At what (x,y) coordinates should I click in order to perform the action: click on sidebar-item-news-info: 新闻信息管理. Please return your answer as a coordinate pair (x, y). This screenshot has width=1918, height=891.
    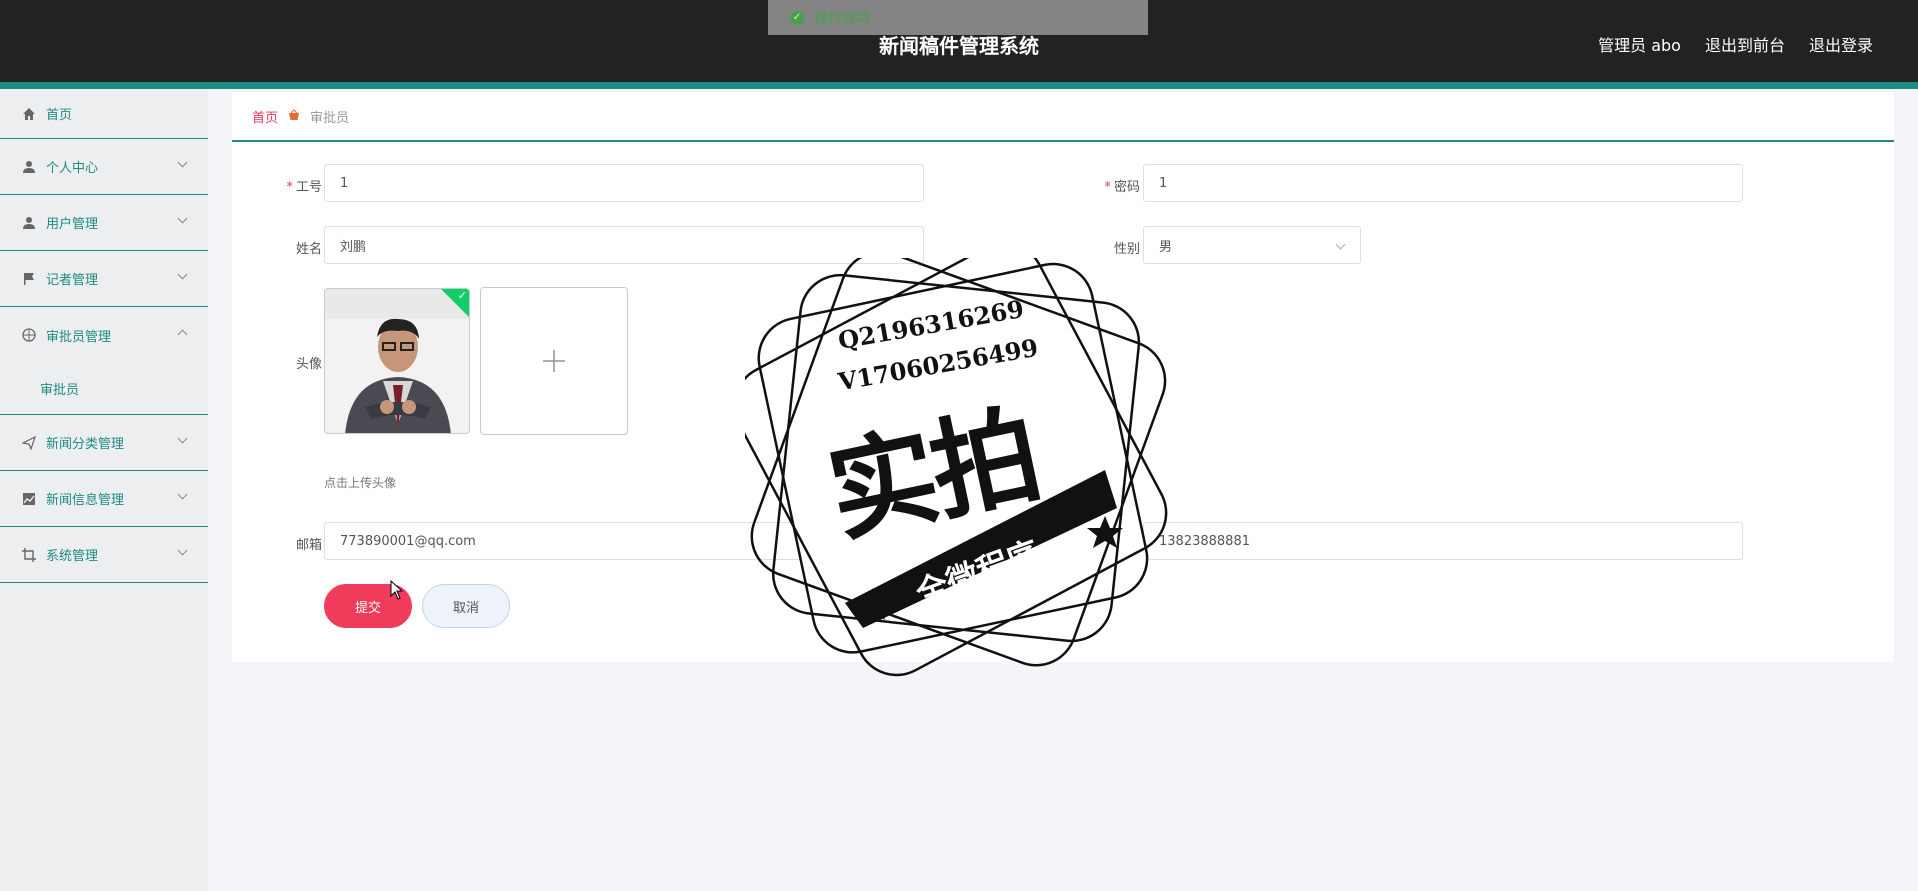
    Looking at the image, I should click on (104, 499).